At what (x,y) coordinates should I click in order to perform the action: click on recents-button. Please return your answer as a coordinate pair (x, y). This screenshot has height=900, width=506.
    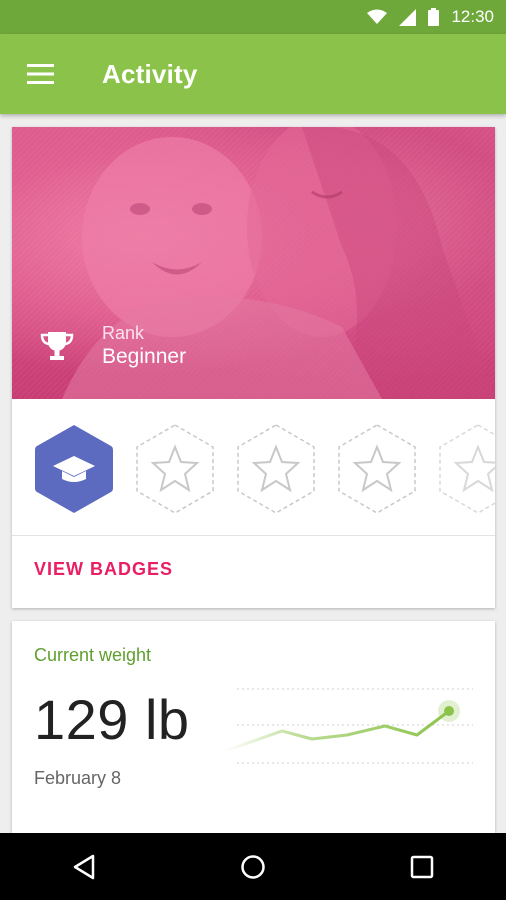
    Looking at the image, I should click on (422, 867).